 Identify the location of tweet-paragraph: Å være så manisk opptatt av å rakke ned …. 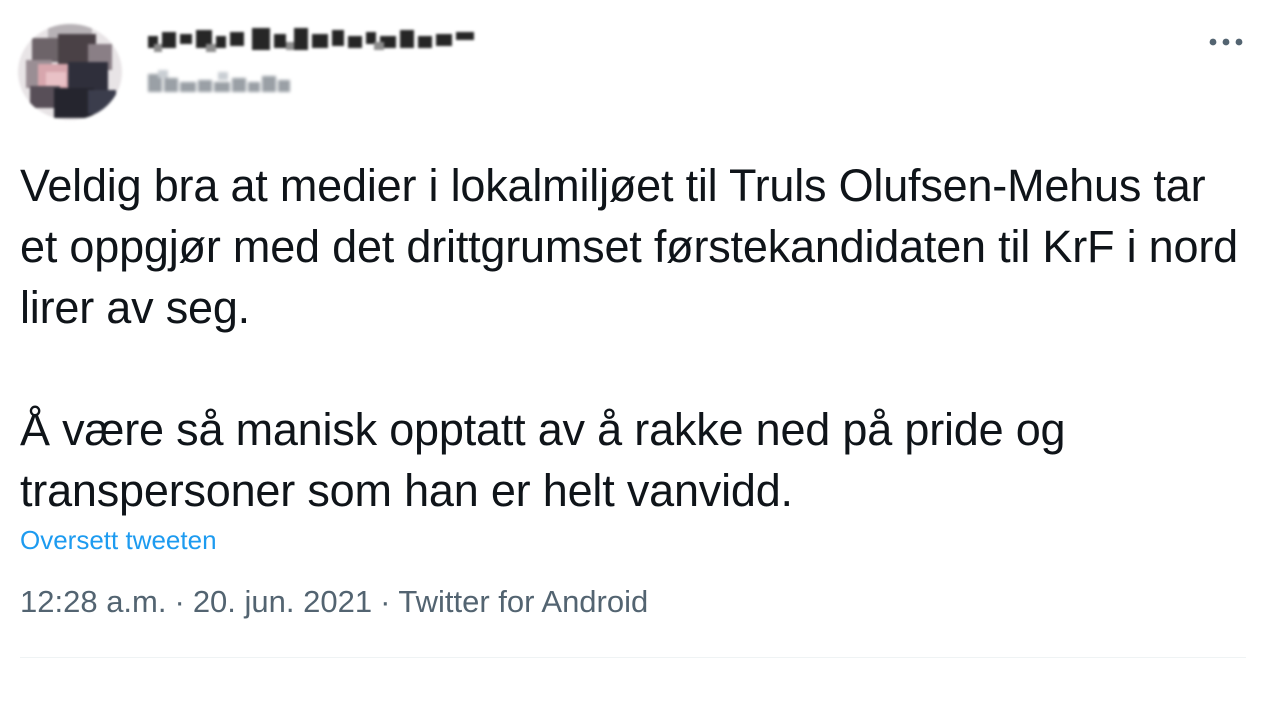
(543, 460).